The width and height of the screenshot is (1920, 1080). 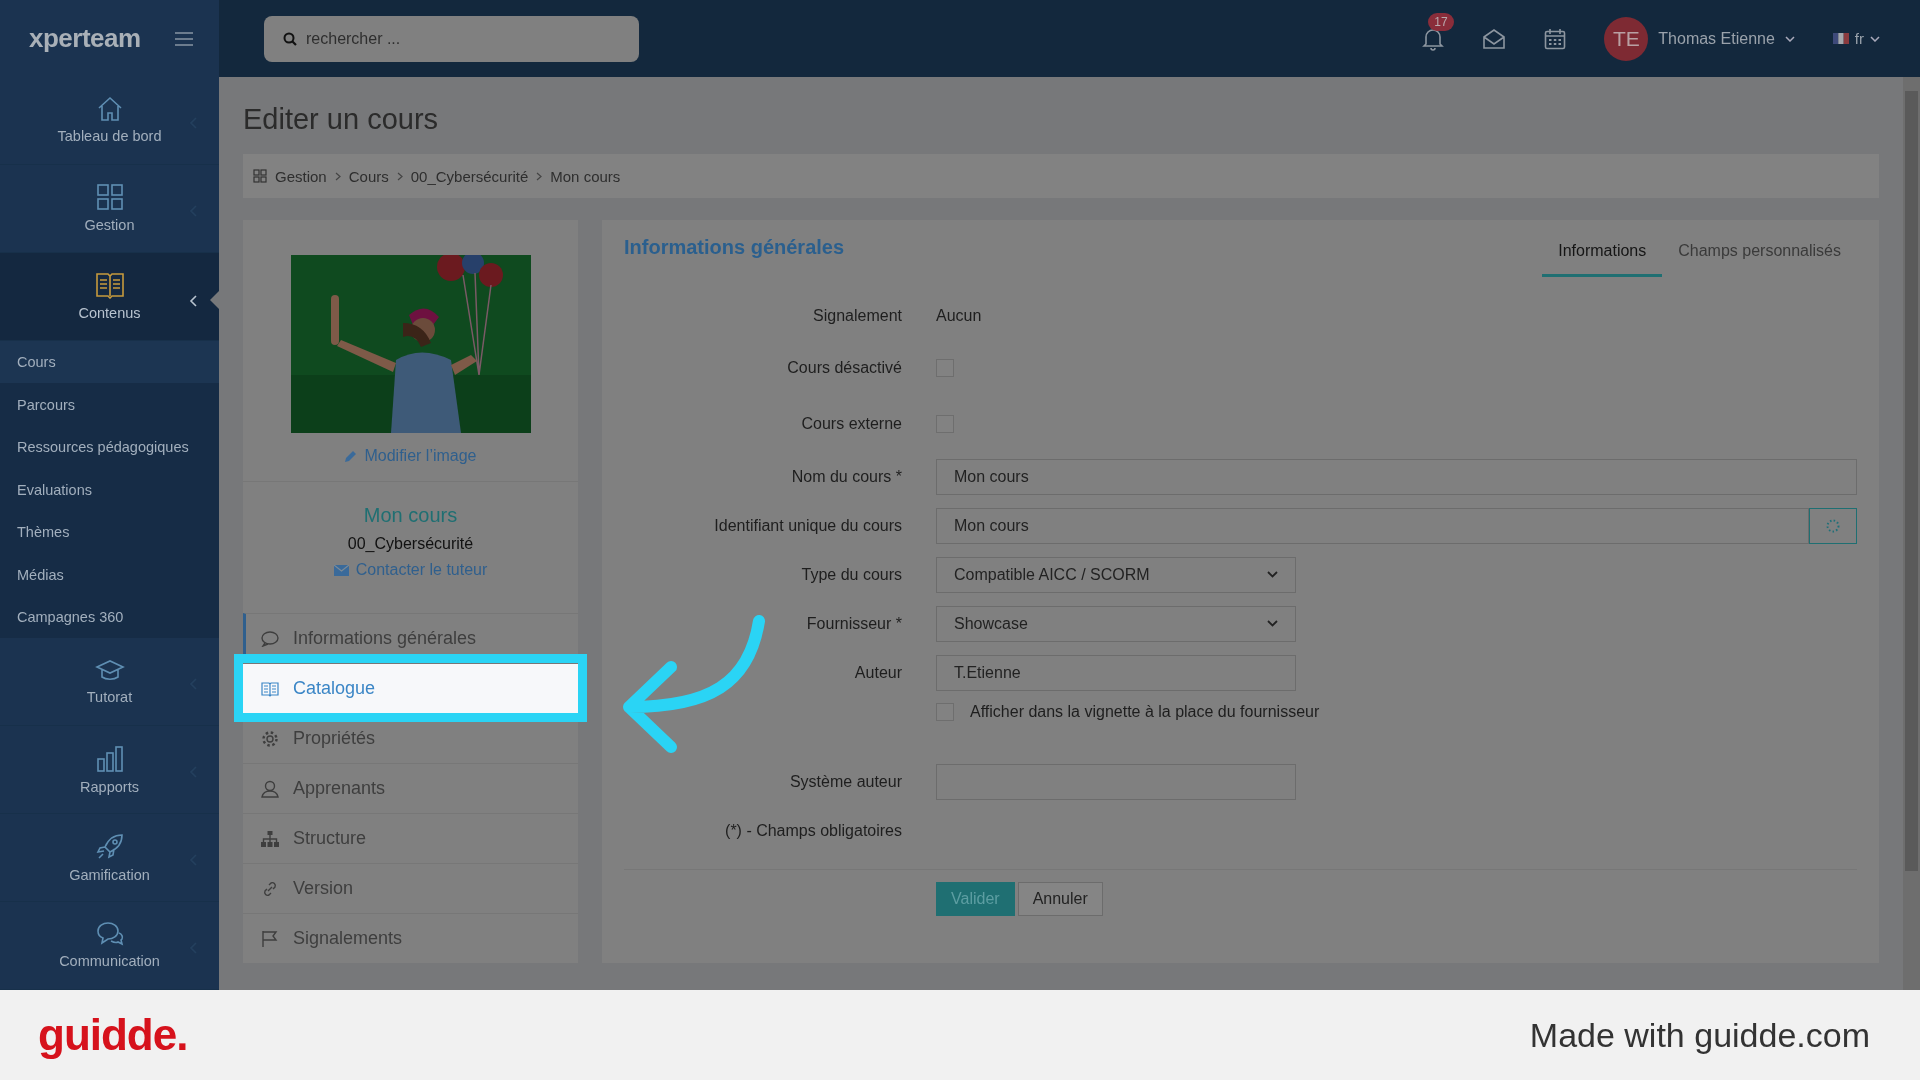 I want to click on field-label: Identifiant unique du cours, so click(x=808, y=525).